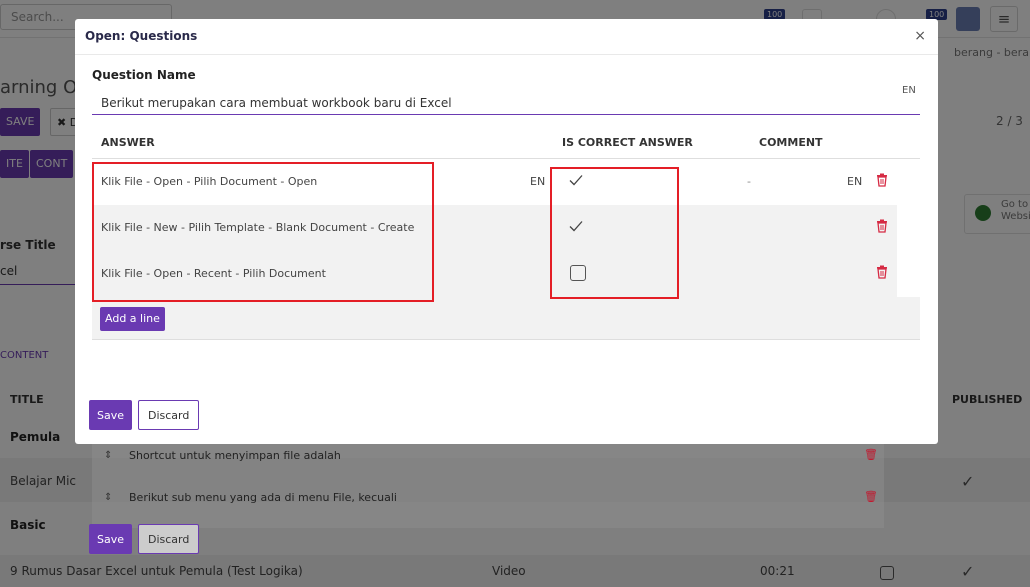 The width and height of the screenshot is (1030, 587). I want to click on column-answer: ANSWER, so click(128, 142).